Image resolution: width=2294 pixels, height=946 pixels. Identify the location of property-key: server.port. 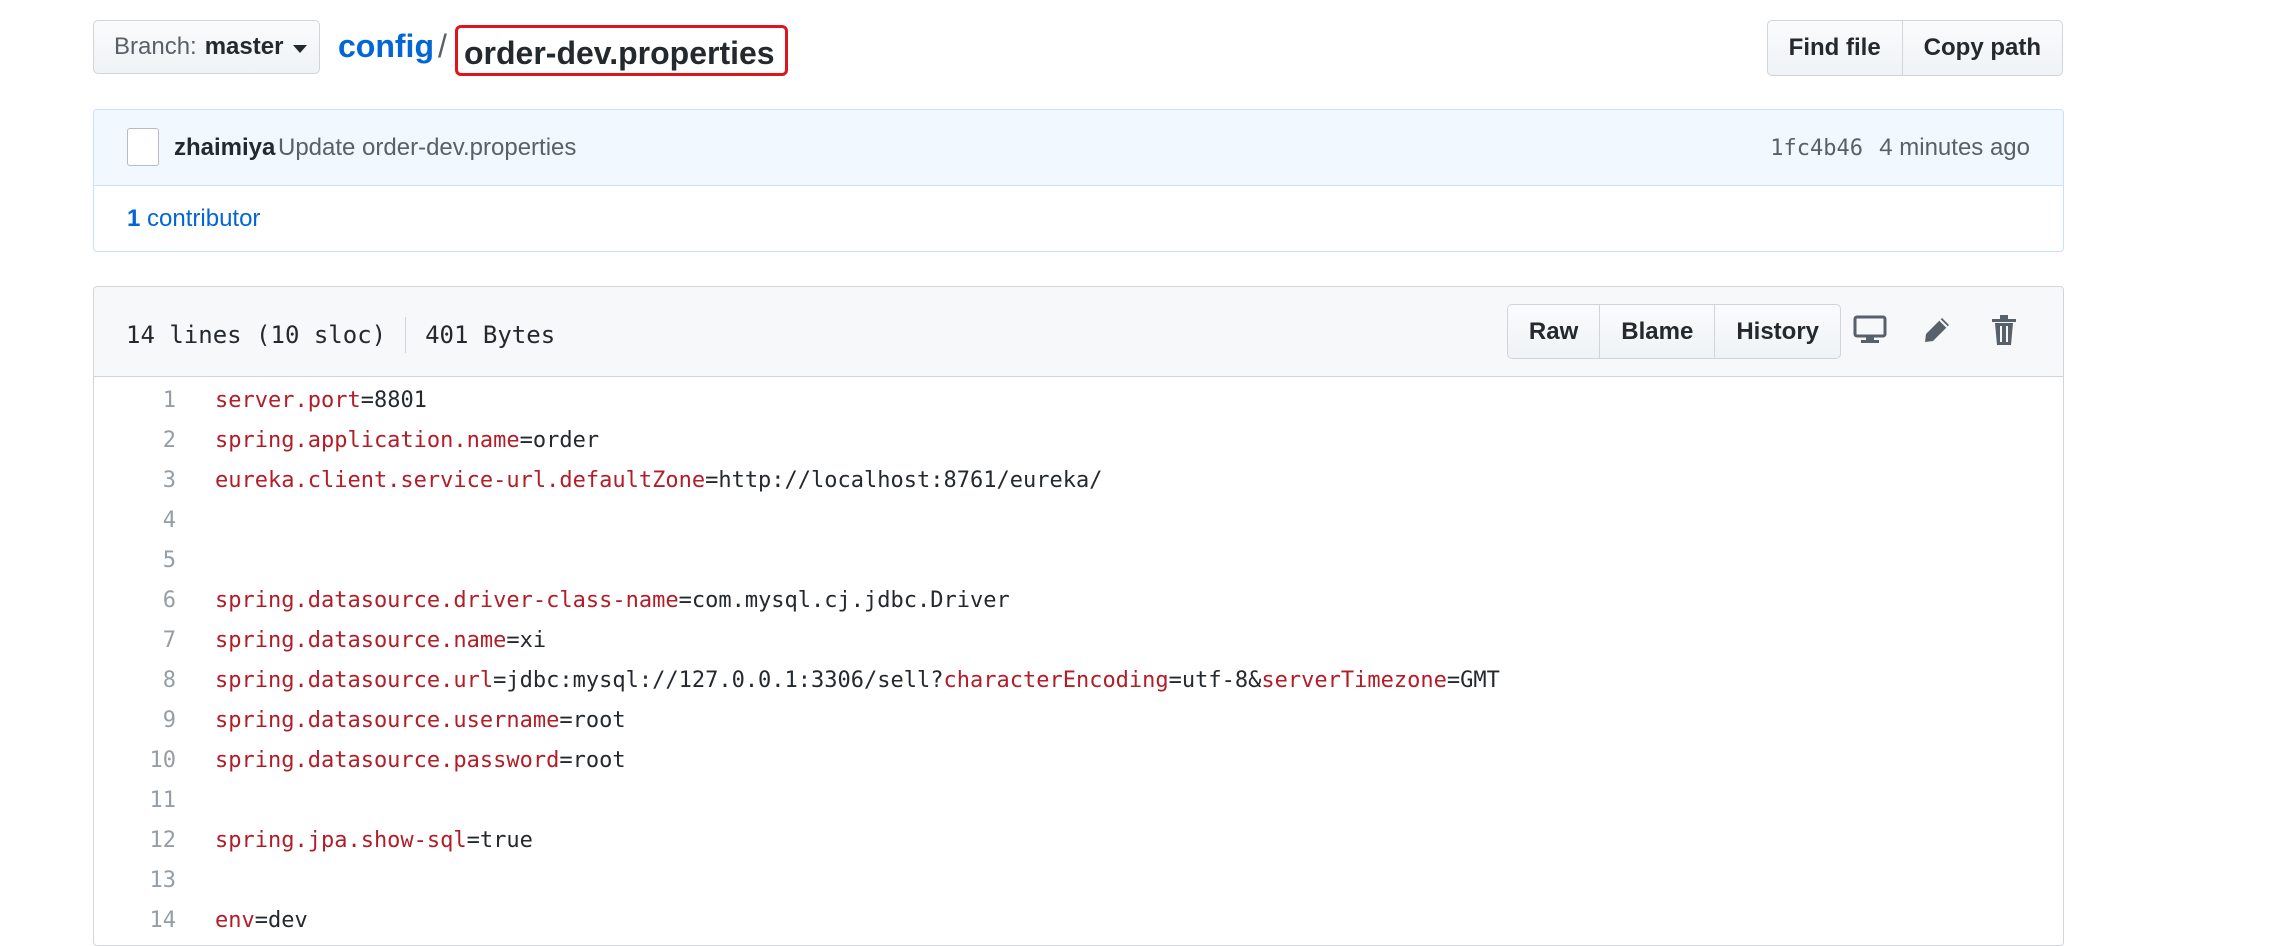
(288, 400).